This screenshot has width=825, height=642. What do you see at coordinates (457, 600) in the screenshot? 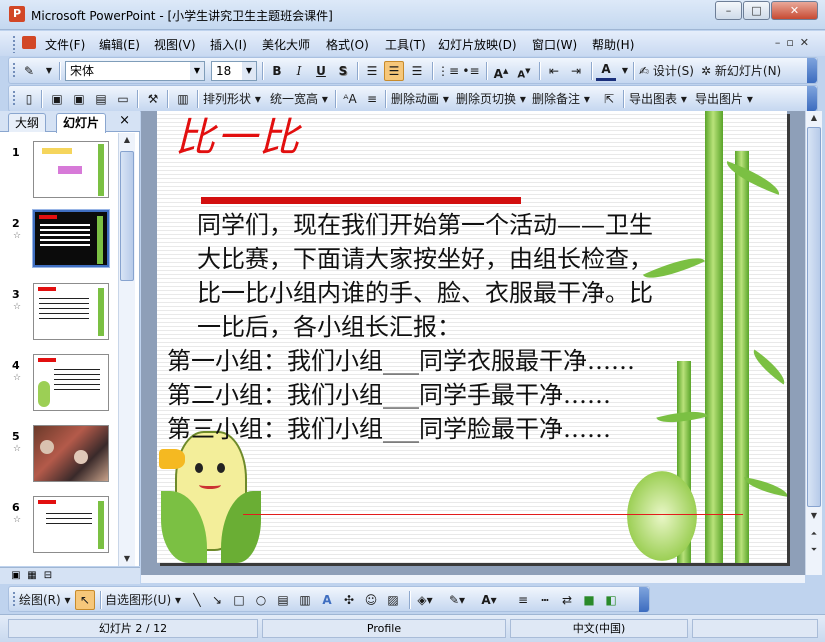
I see `line-color-icon: ✎▾` at bounding box center [457, 600].